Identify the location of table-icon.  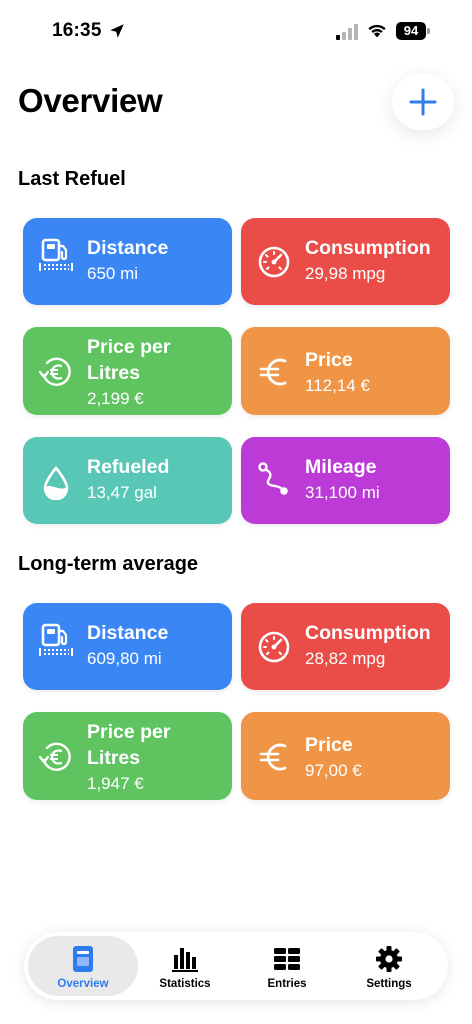
(287, 959).